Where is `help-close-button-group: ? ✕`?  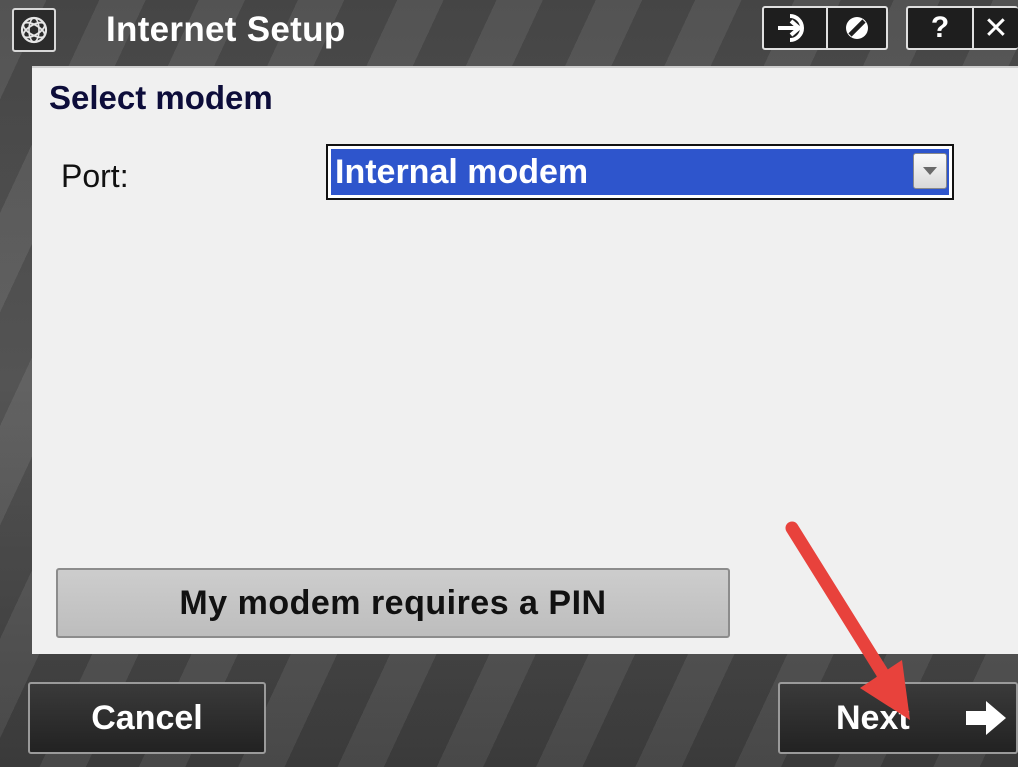
help-close-button-group: ? ✕ is located at coordinates (962, 28).